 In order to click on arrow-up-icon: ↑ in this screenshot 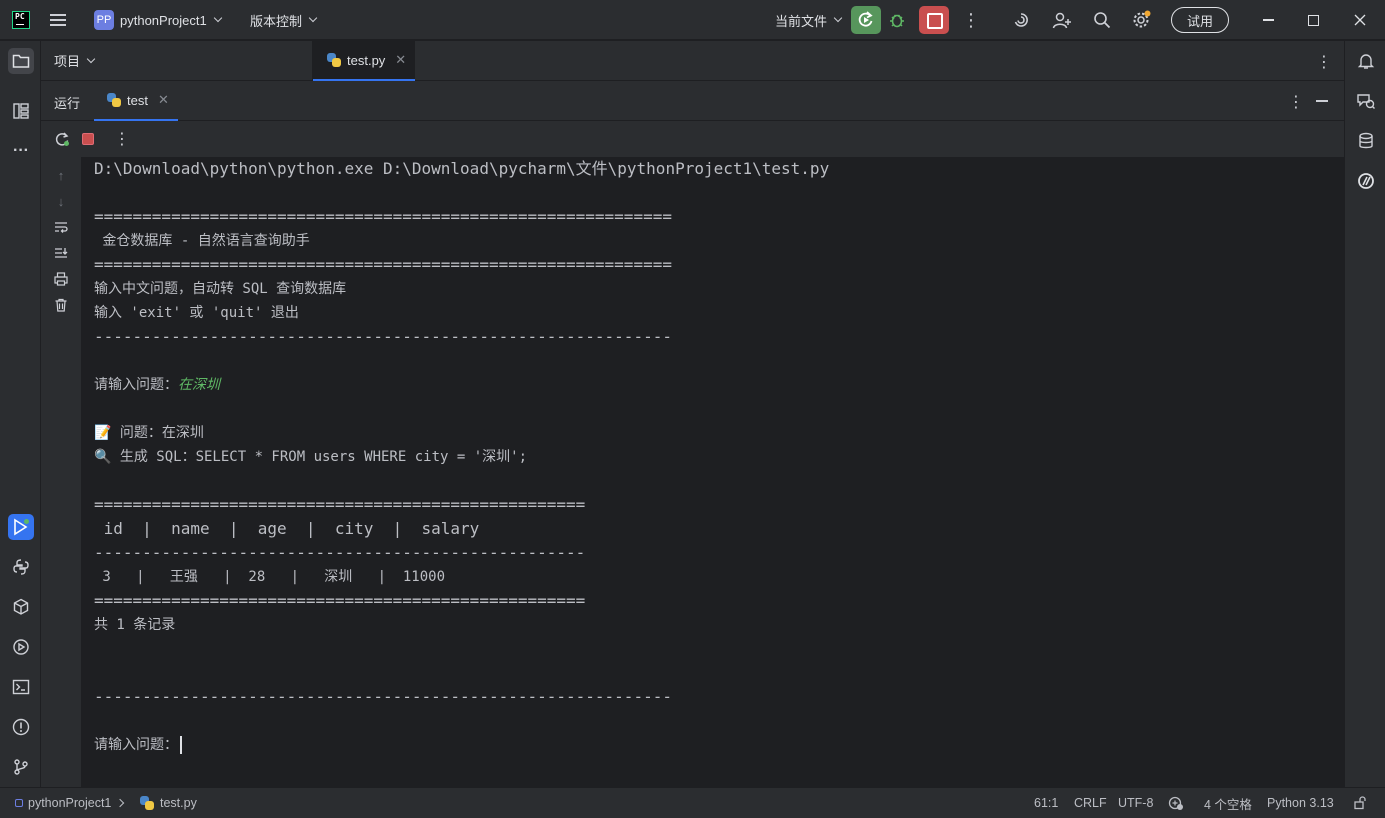, I will do `click(61, 175)`.